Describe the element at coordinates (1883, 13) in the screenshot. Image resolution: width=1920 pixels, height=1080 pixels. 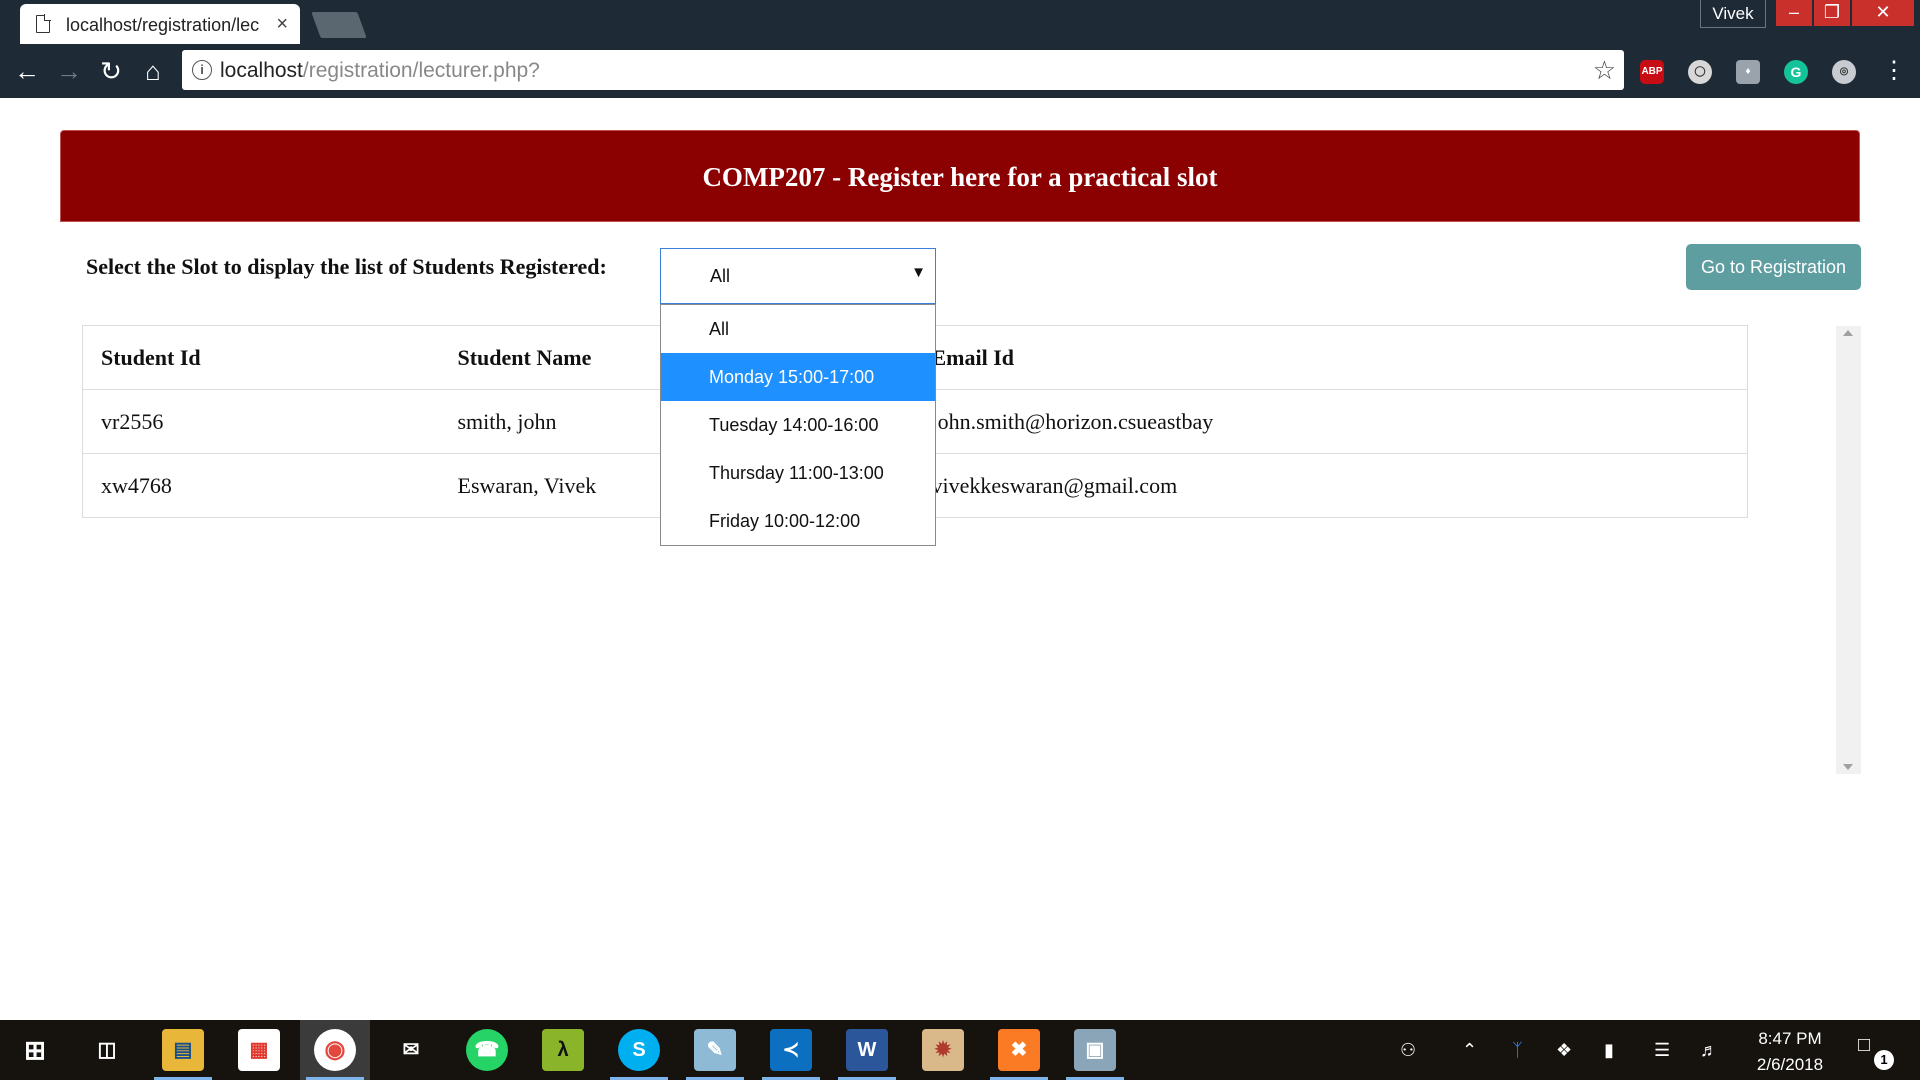
I see `close-window-button: ✕` at that location.